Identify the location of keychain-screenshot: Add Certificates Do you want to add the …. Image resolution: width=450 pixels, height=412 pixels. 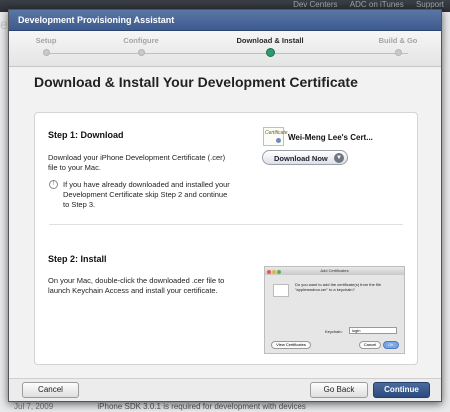
(334, 310).